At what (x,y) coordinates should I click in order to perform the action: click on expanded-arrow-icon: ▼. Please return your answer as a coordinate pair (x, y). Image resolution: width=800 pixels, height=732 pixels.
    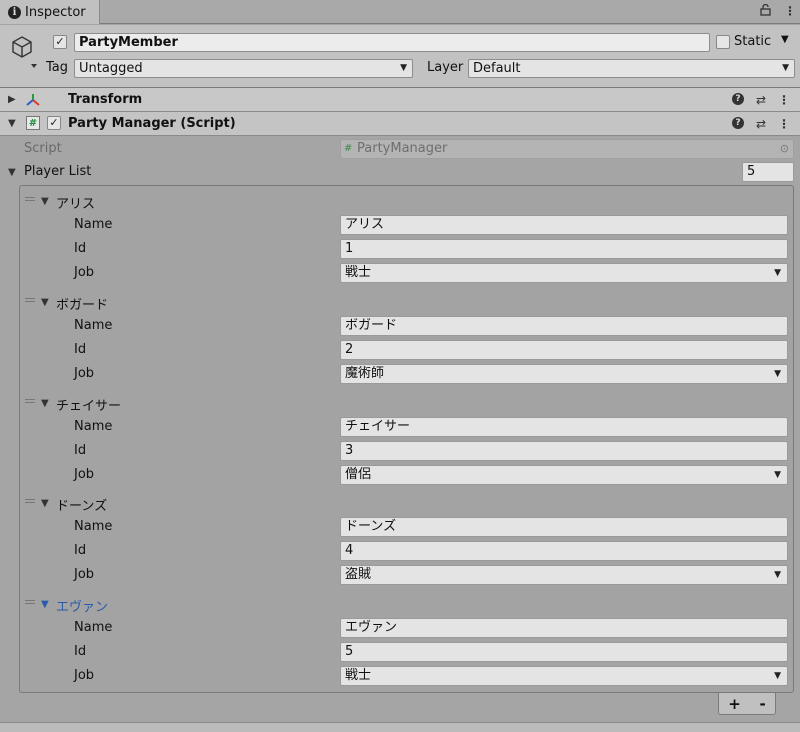
    Looking at the image, I should click on (12, 123).